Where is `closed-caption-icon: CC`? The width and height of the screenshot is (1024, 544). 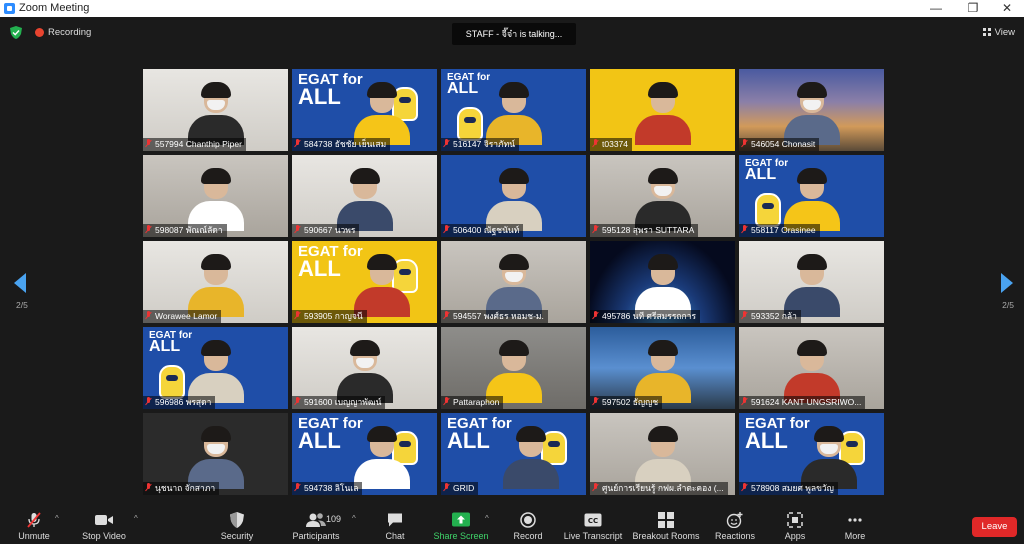 closed-caption-icon: CC is located at coordinates (593, 520).